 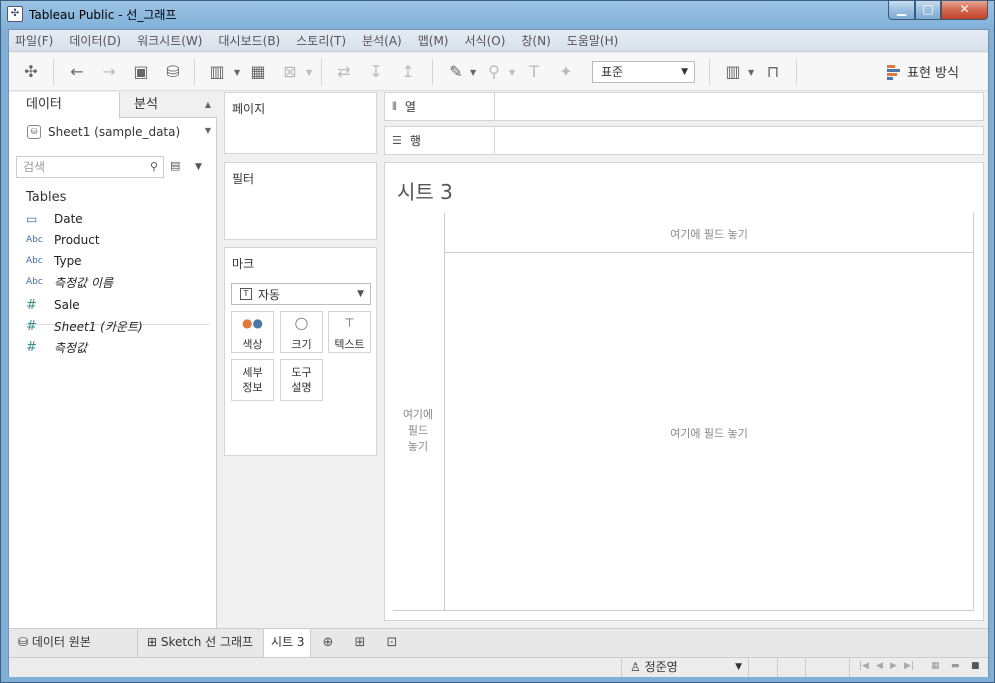 I want to click on string-type-icon: Abc, so click(x=34, y=261).